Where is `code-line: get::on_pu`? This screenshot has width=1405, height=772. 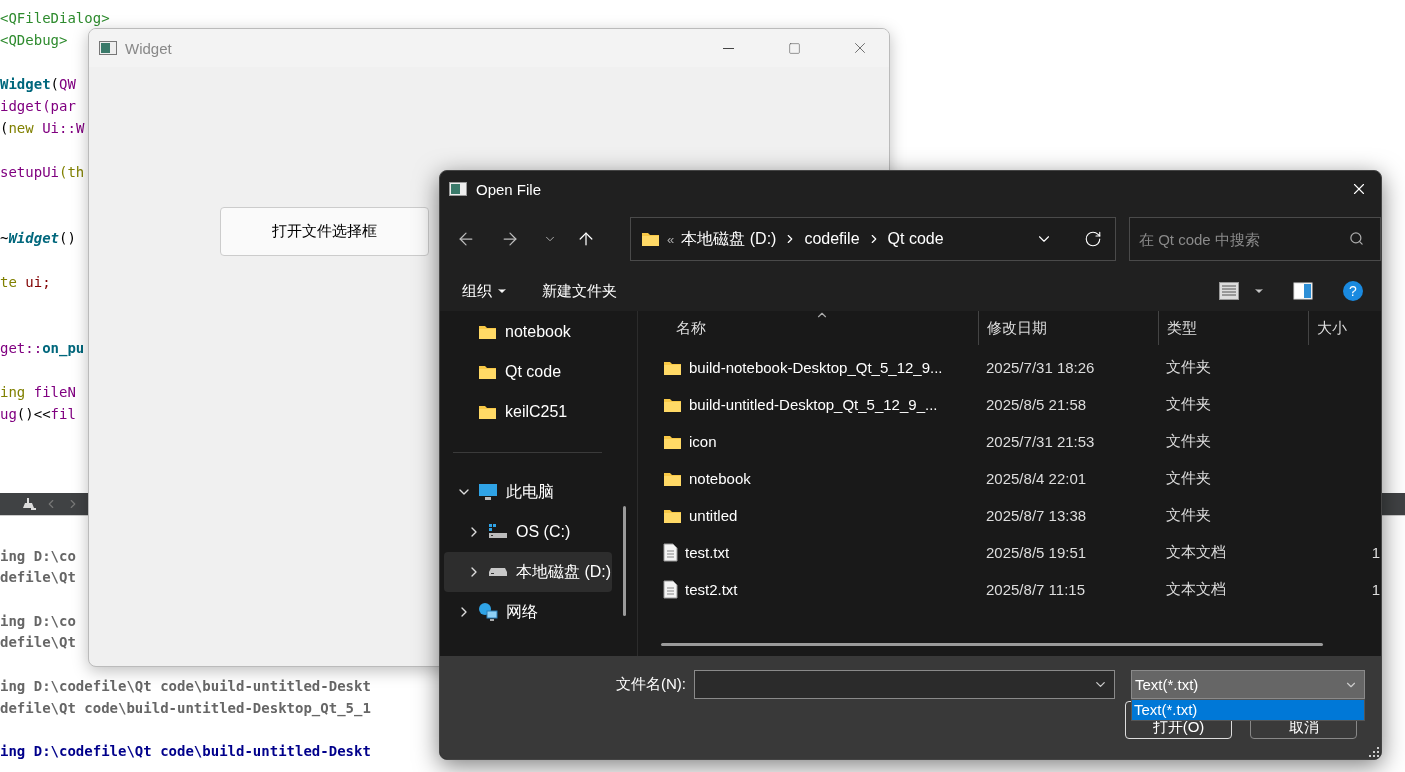
code-line: get::on_pu is located at coordinates (42, 348).